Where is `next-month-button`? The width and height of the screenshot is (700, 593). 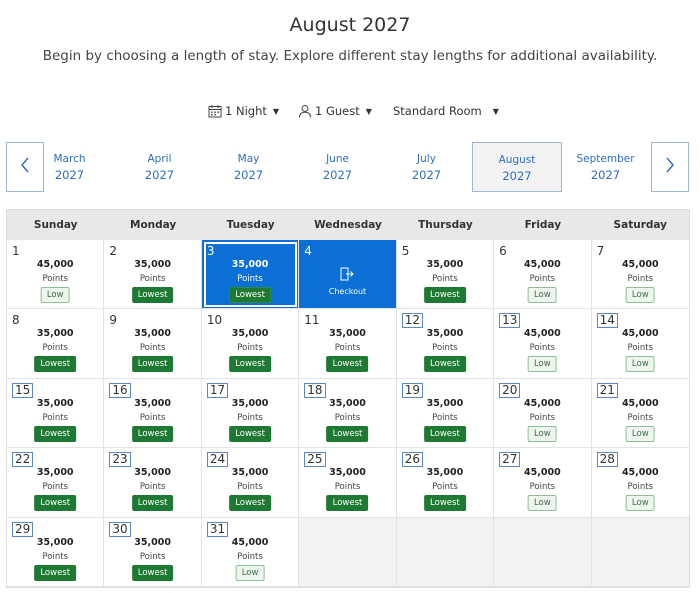 next-month-button is located at coordinates (670, 167).